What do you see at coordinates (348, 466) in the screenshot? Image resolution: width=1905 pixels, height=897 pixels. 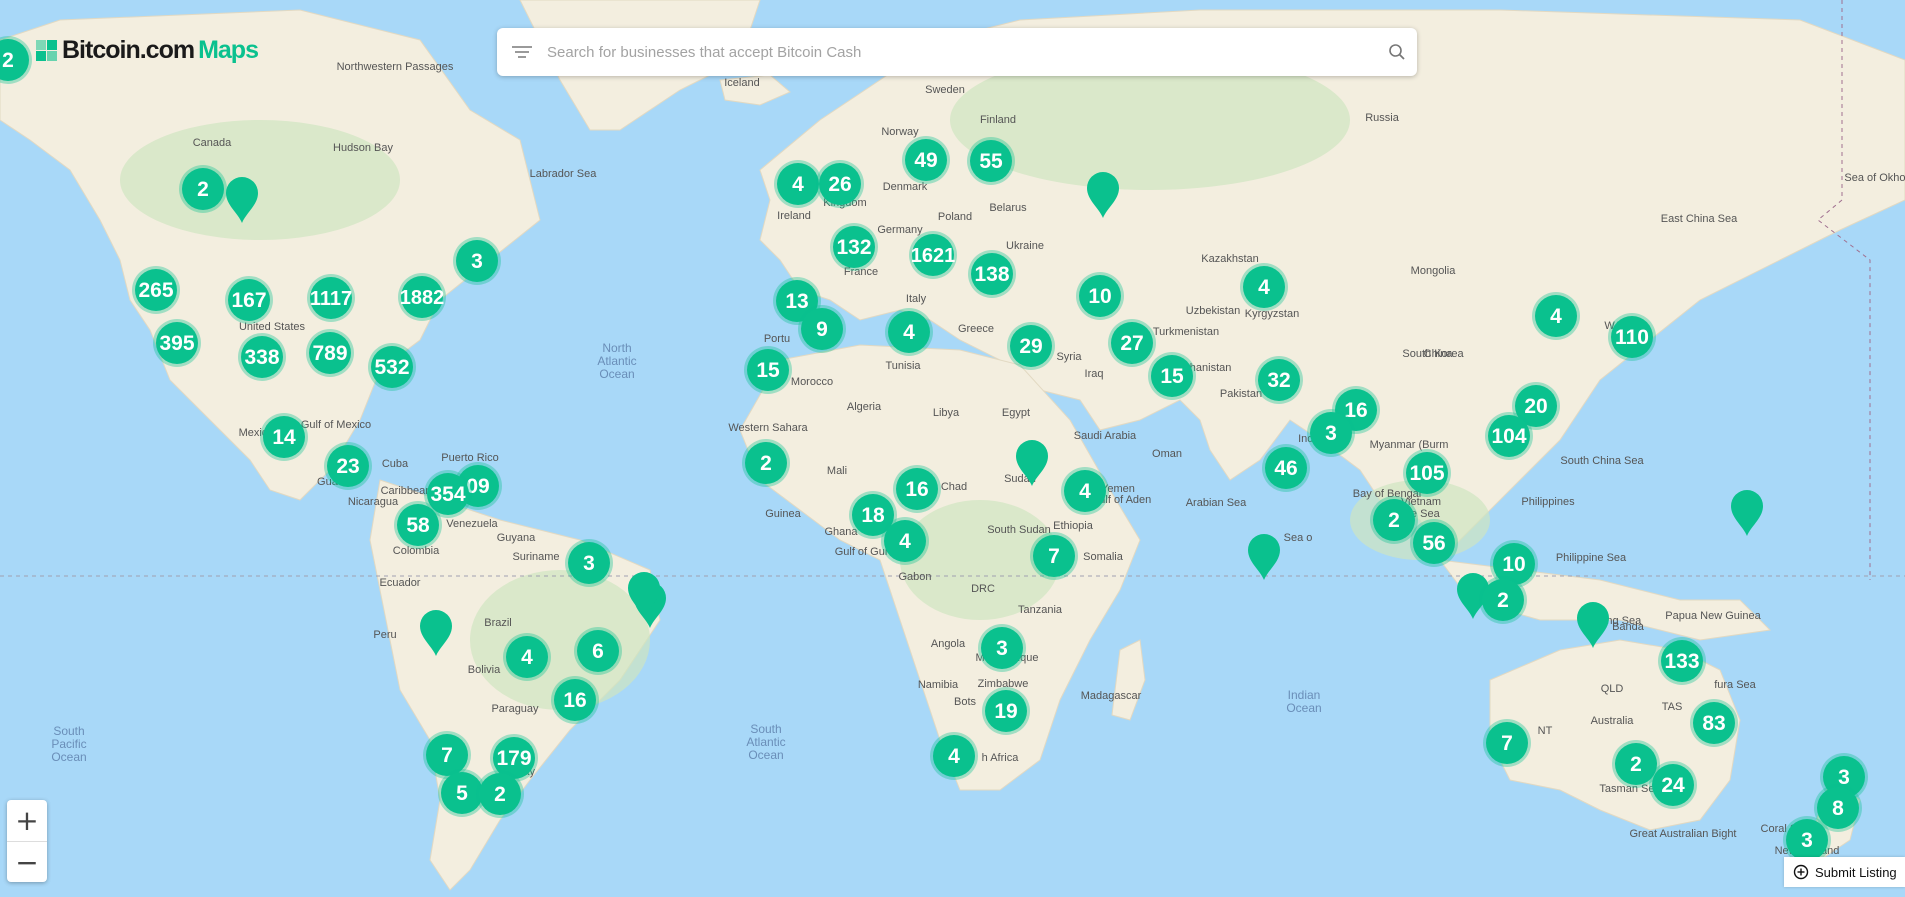 I see `marker-cluster: 23` at bounding box center [348, 466].